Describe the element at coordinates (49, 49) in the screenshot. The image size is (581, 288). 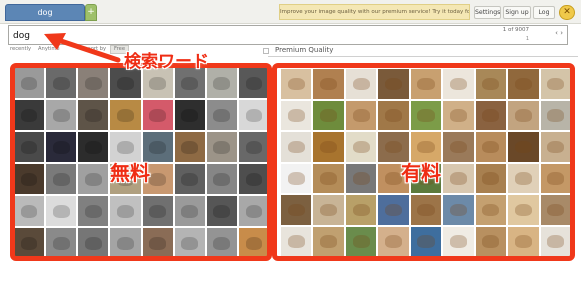
I see `filter-anytime: Anytime` at that location.